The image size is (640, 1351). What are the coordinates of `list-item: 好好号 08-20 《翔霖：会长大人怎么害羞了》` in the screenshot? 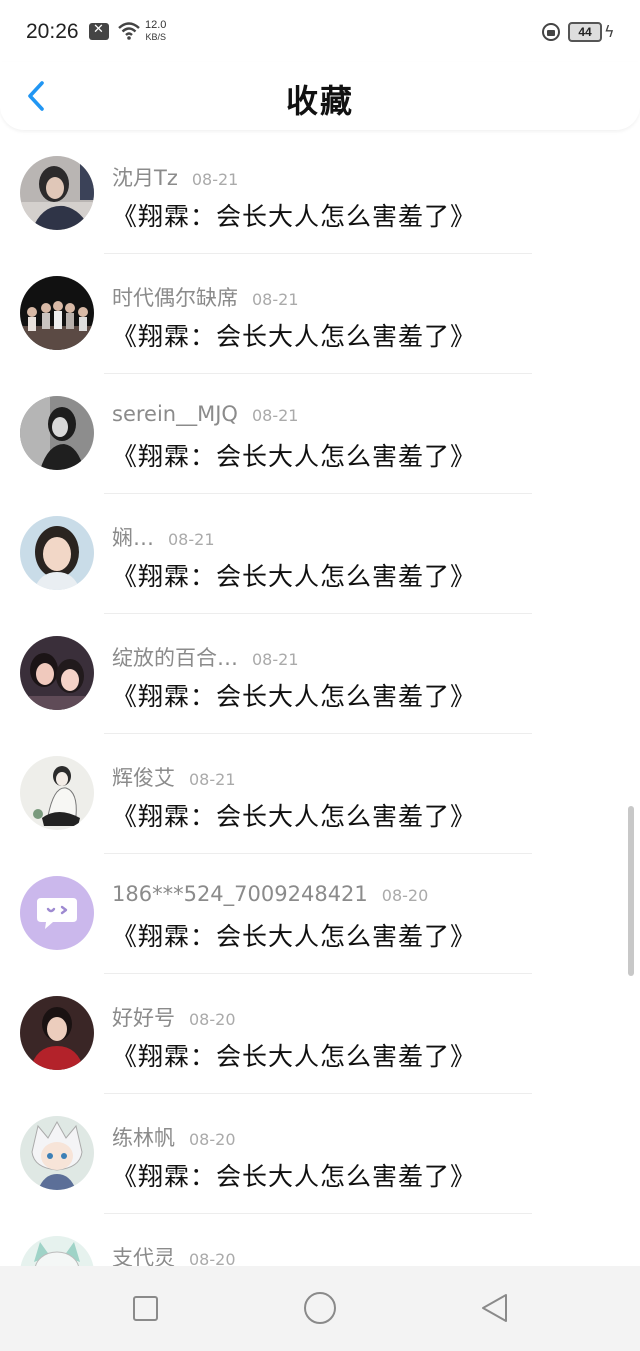 It's located at (320, 1034).